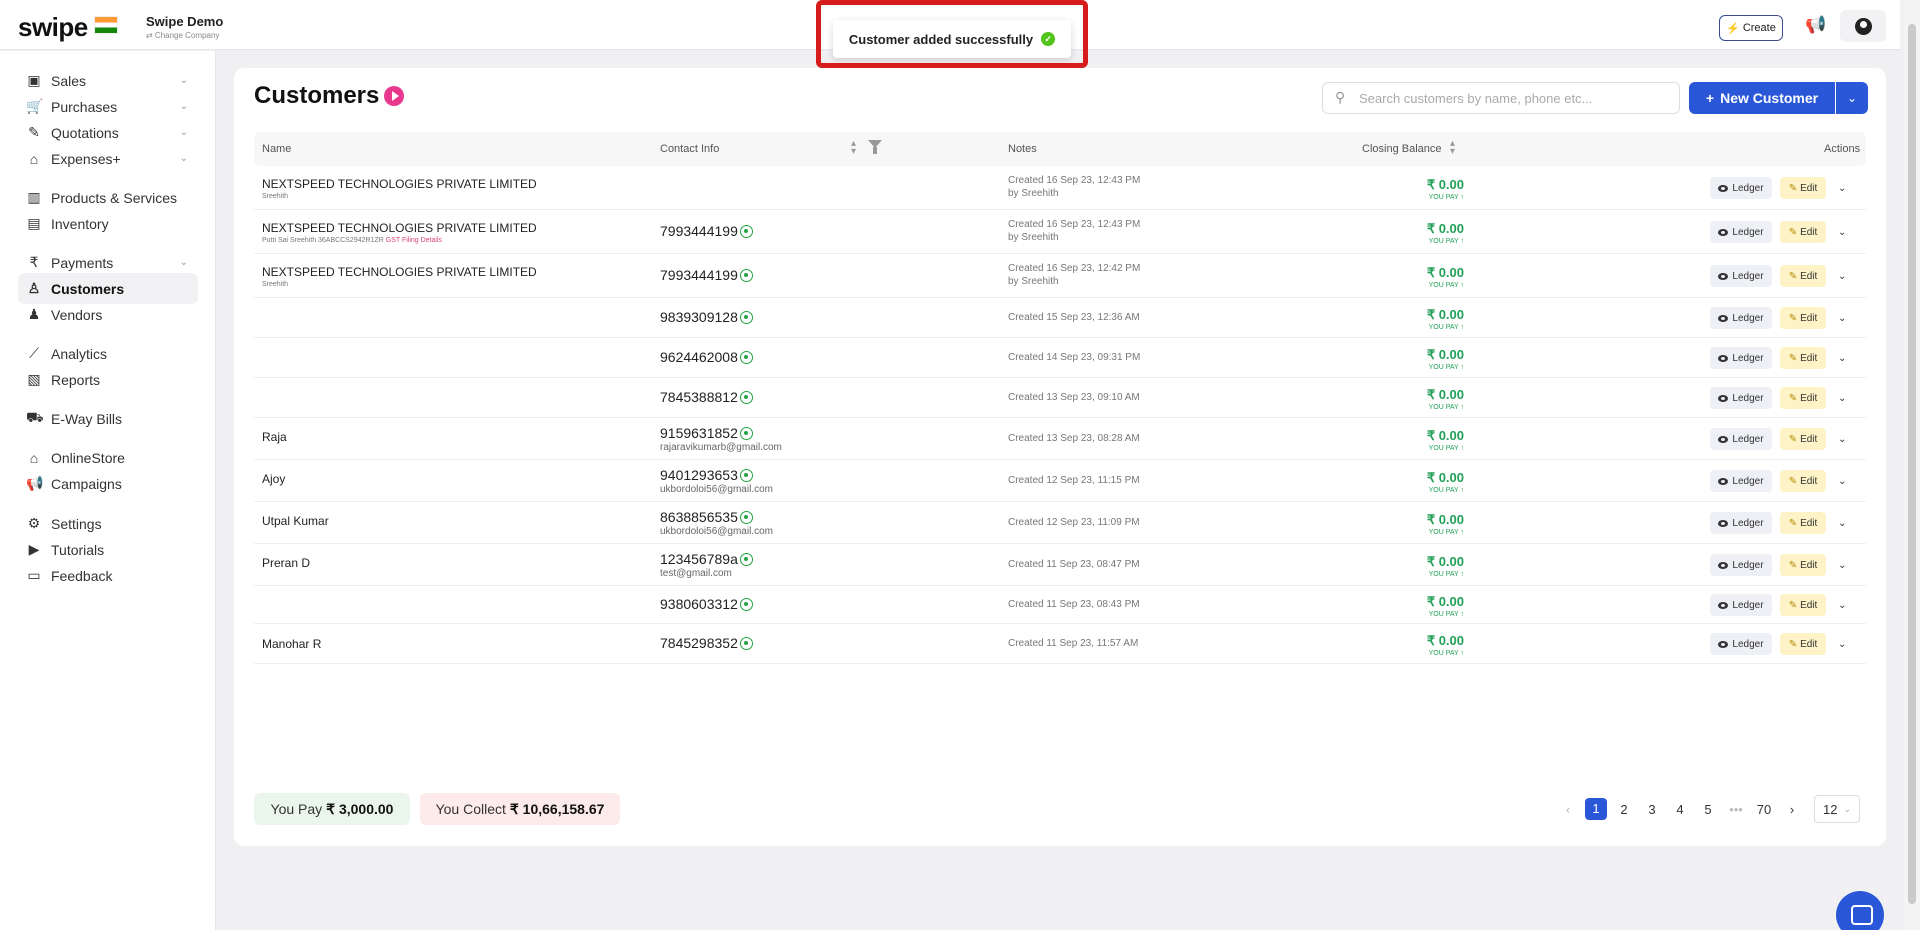 The height and width of the screenshot is (930, 1920). I want to click on new-customer-dropdown-button: ⌄, so click(1852, 98).